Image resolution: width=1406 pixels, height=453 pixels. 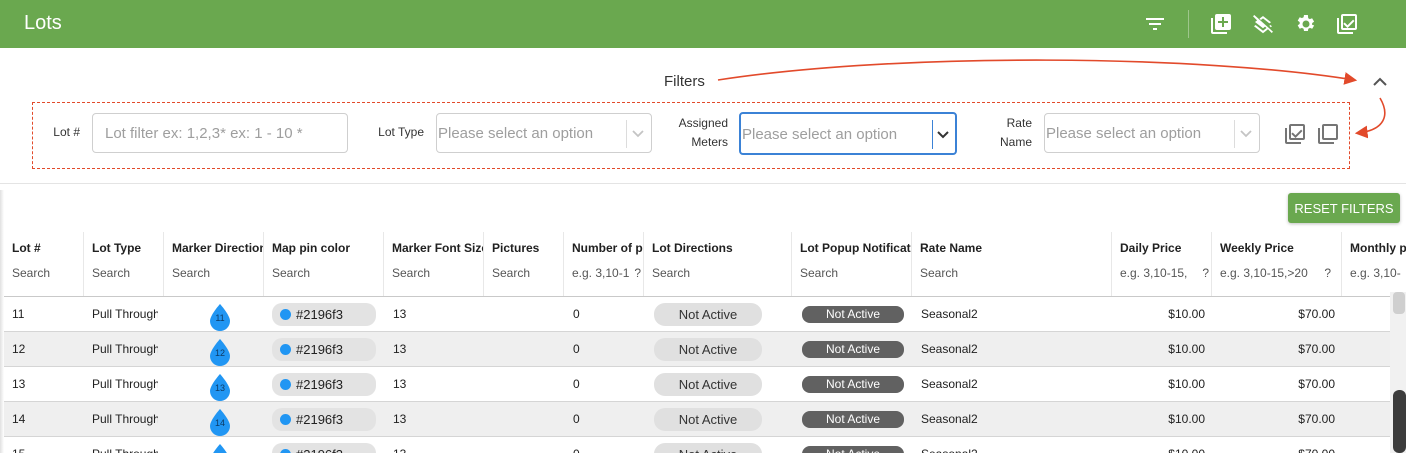 What do you see at coordinates (220, 422) in the screenshot?
I see `map-pin-marker-icon: 14` at bounding box center [220, 422].